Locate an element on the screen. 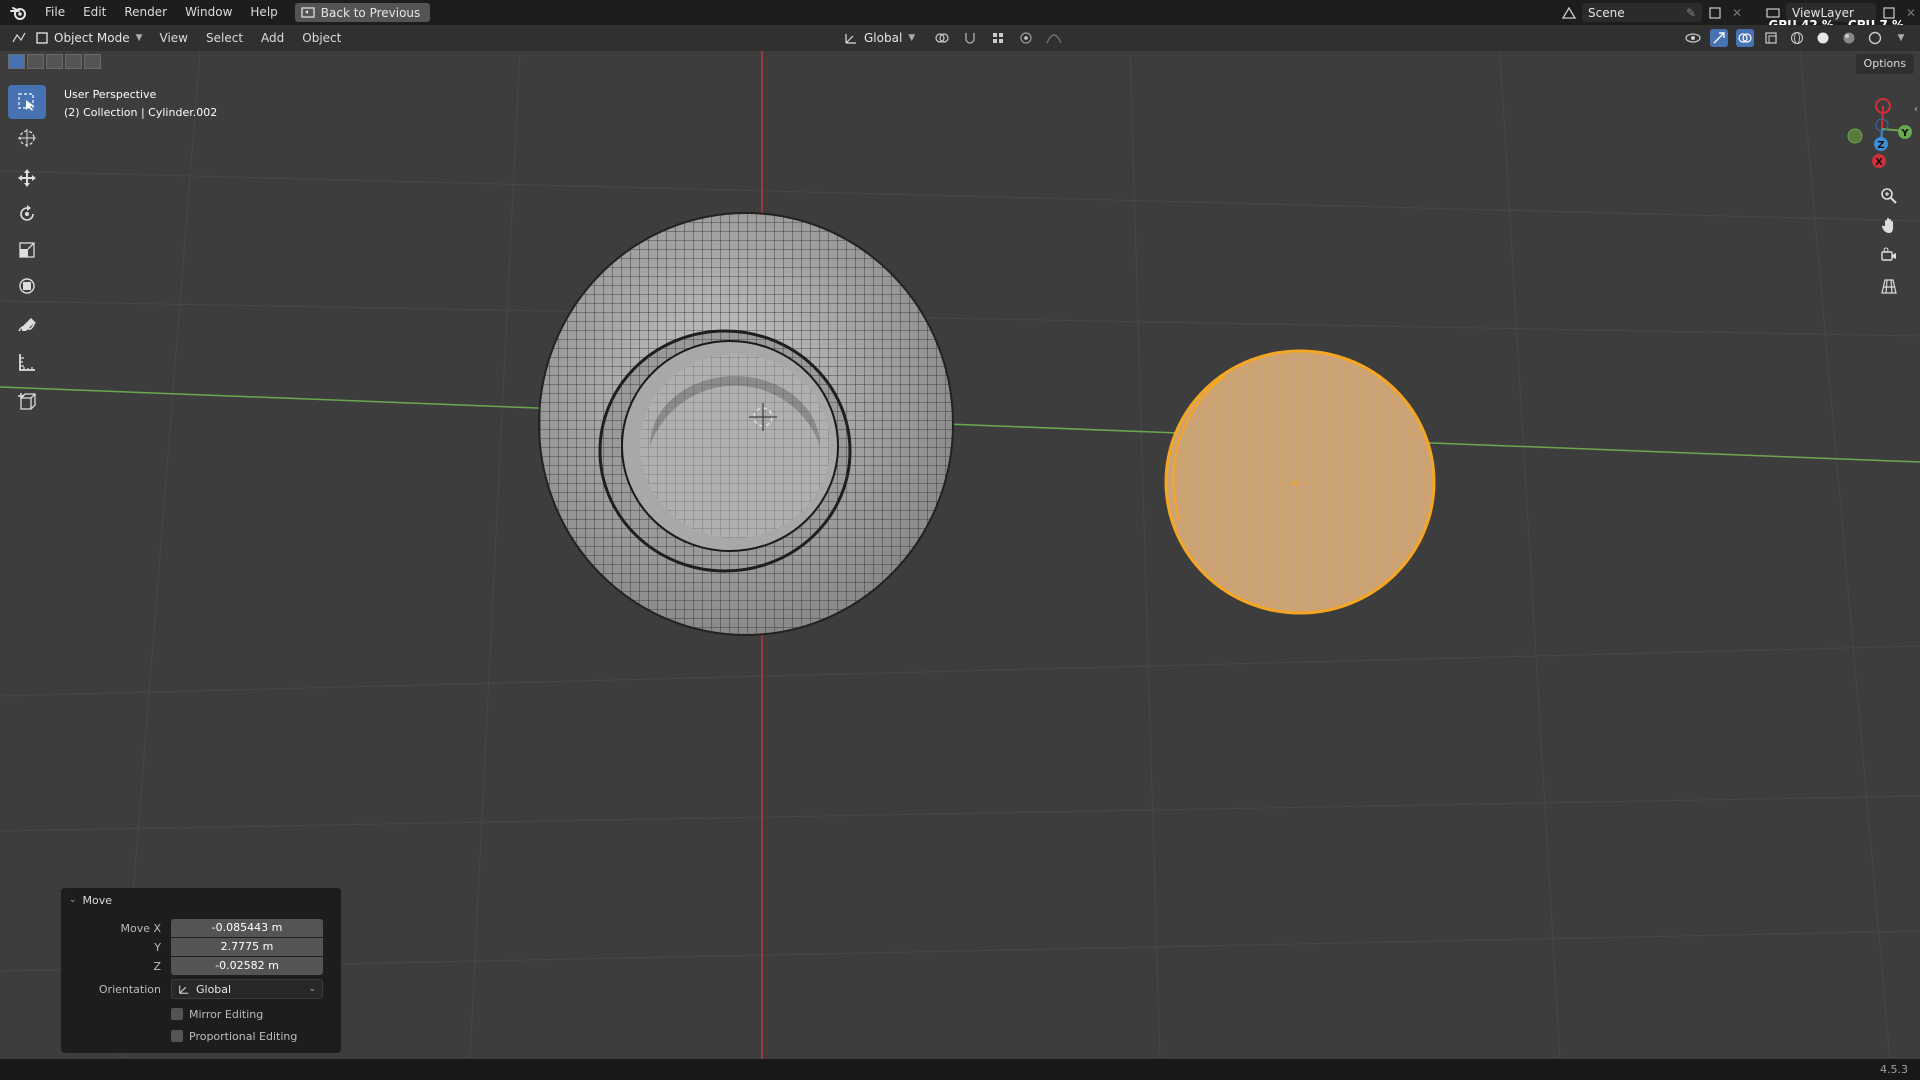  menu-render: Render is located at coordinates (145, 12).